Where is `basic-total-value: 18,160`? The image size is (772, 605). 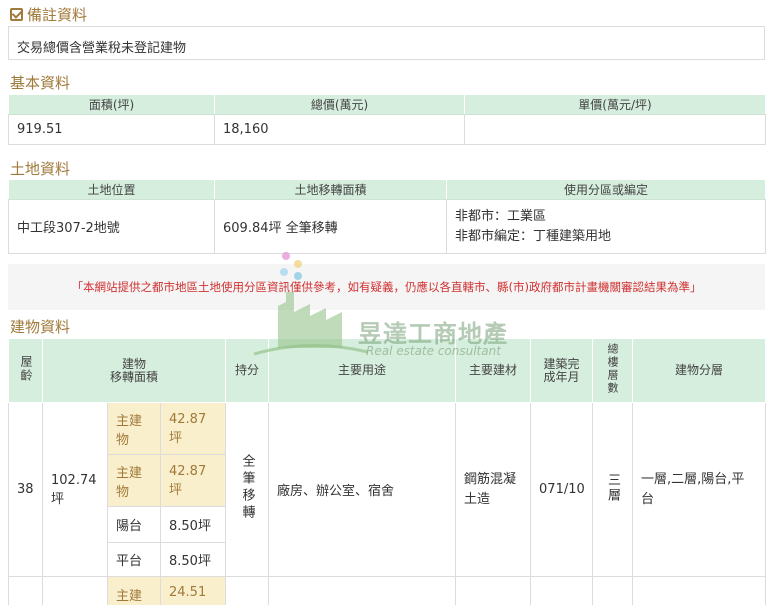
basic-total-value: 18,160 is located at coordinates (339, 129).